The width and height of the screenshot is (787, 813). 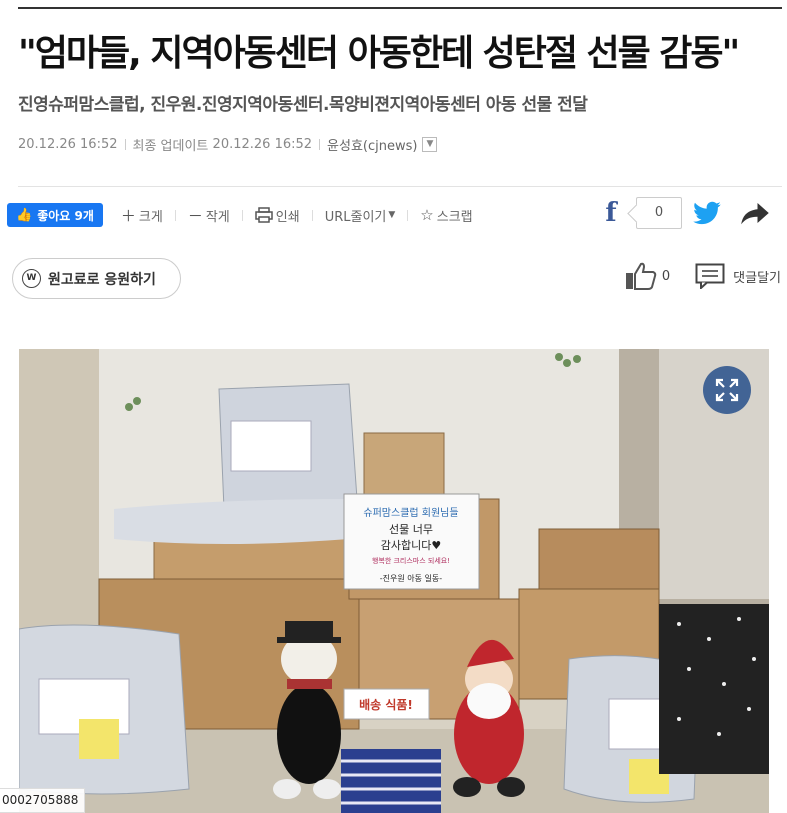 What do you see at coordinates (685, 213) in the screenshot?
I see `social-share: f 0` at bounding box center [685, 213].